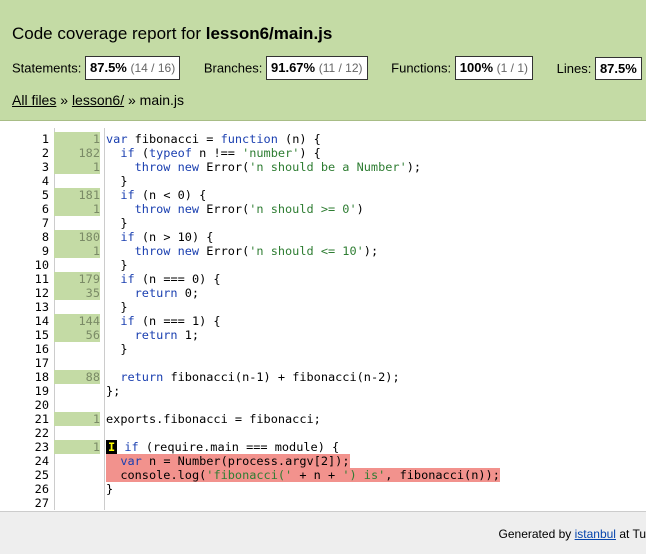  What do you see at coordinates (41, 293) in the screenshot?
I see `line-number: 12` at bounding box center [41, 293].